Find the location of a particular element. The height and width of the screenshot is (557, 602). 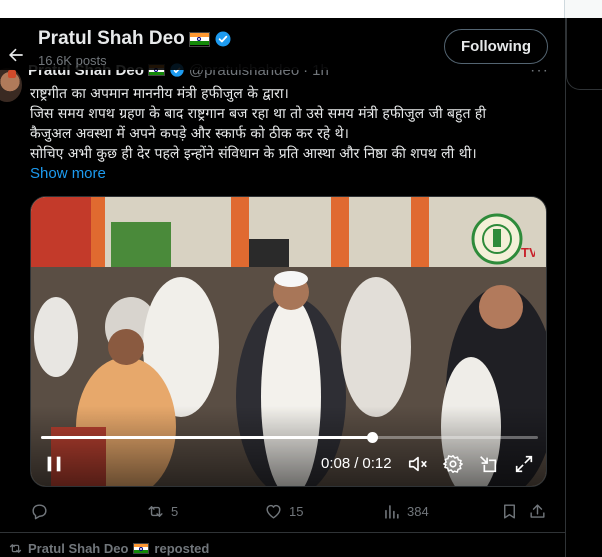

mute-icon is located at coordinates (418, 464).